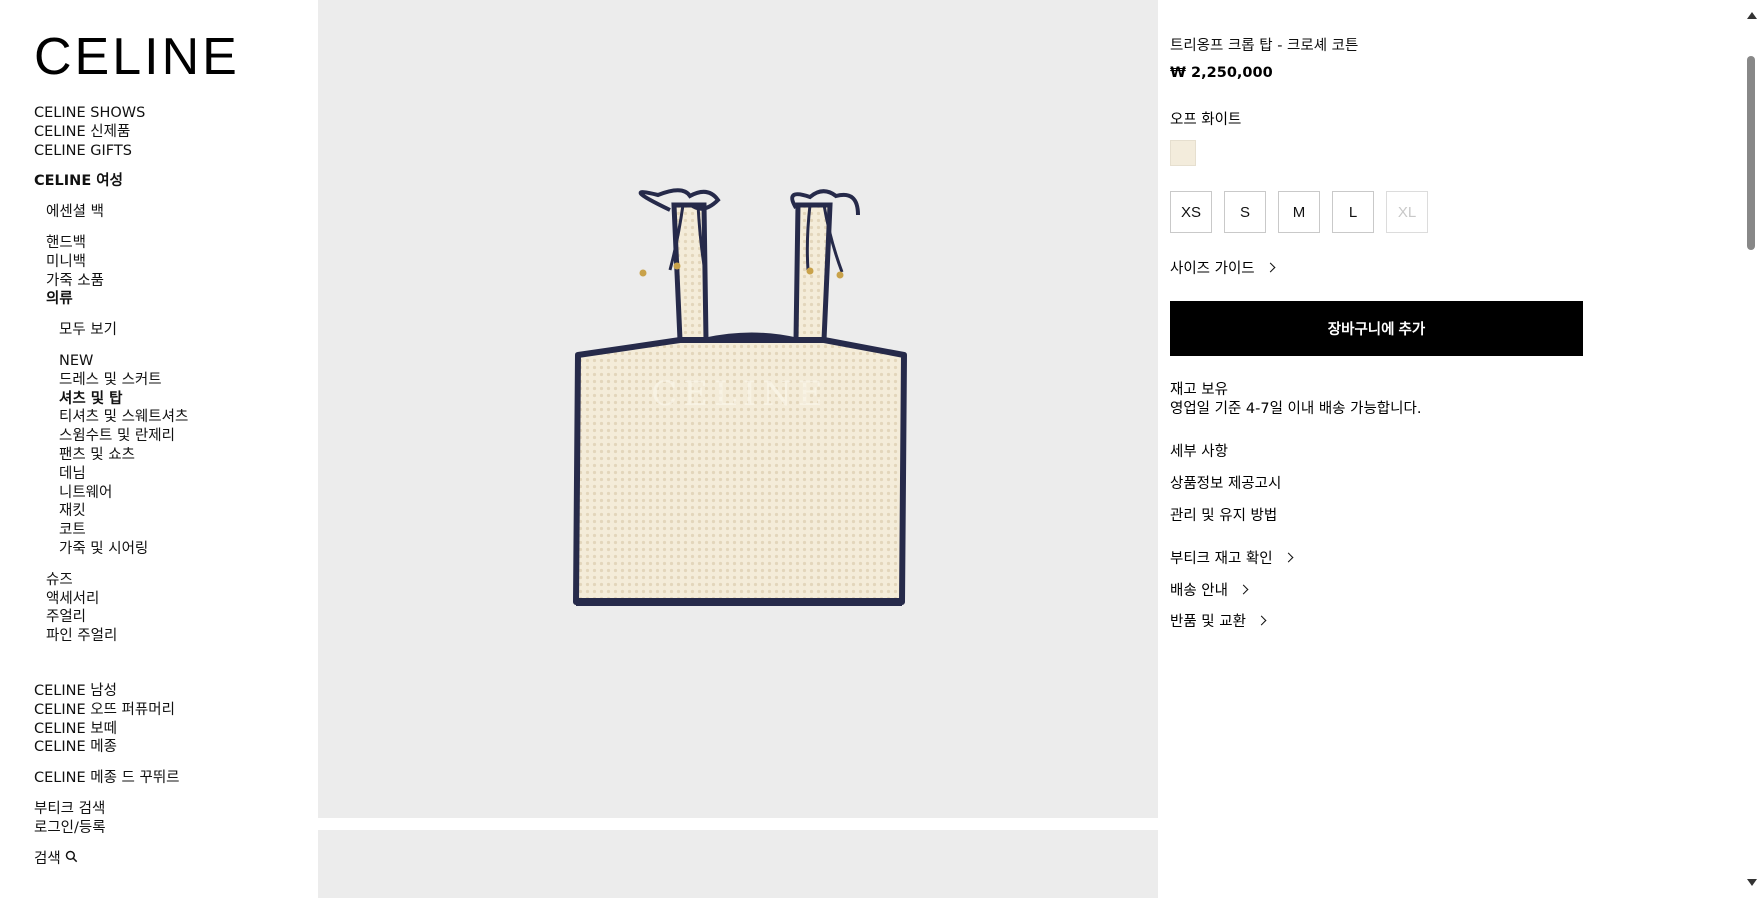 The image size is (1759, 898). I want to click on nav-swimwear-lingerie: 스윔수트 및 란제리, so click(174, 436).